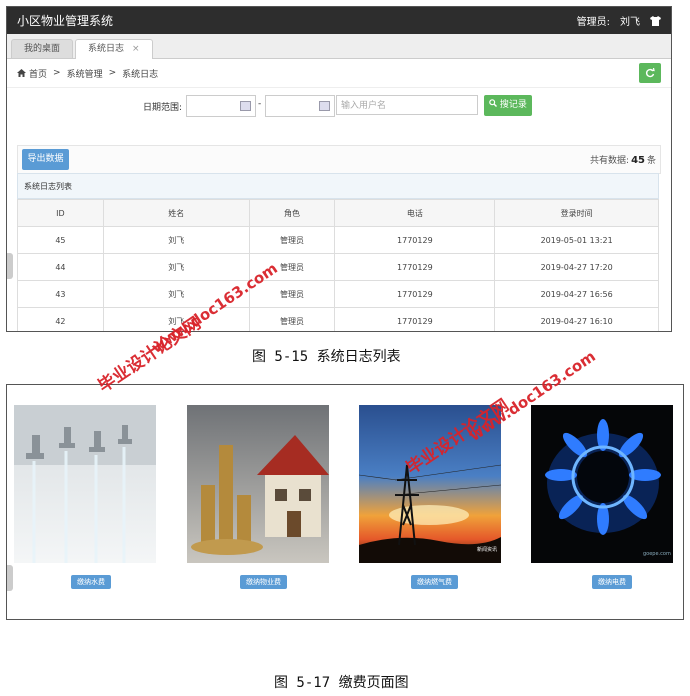 The height and width of the screenshot is (696, 690). What do you see at coordinates (42, 48) in the screenshot?
I see `tab-my-desktop: 我的桌面` at bounding box center [42, 48].